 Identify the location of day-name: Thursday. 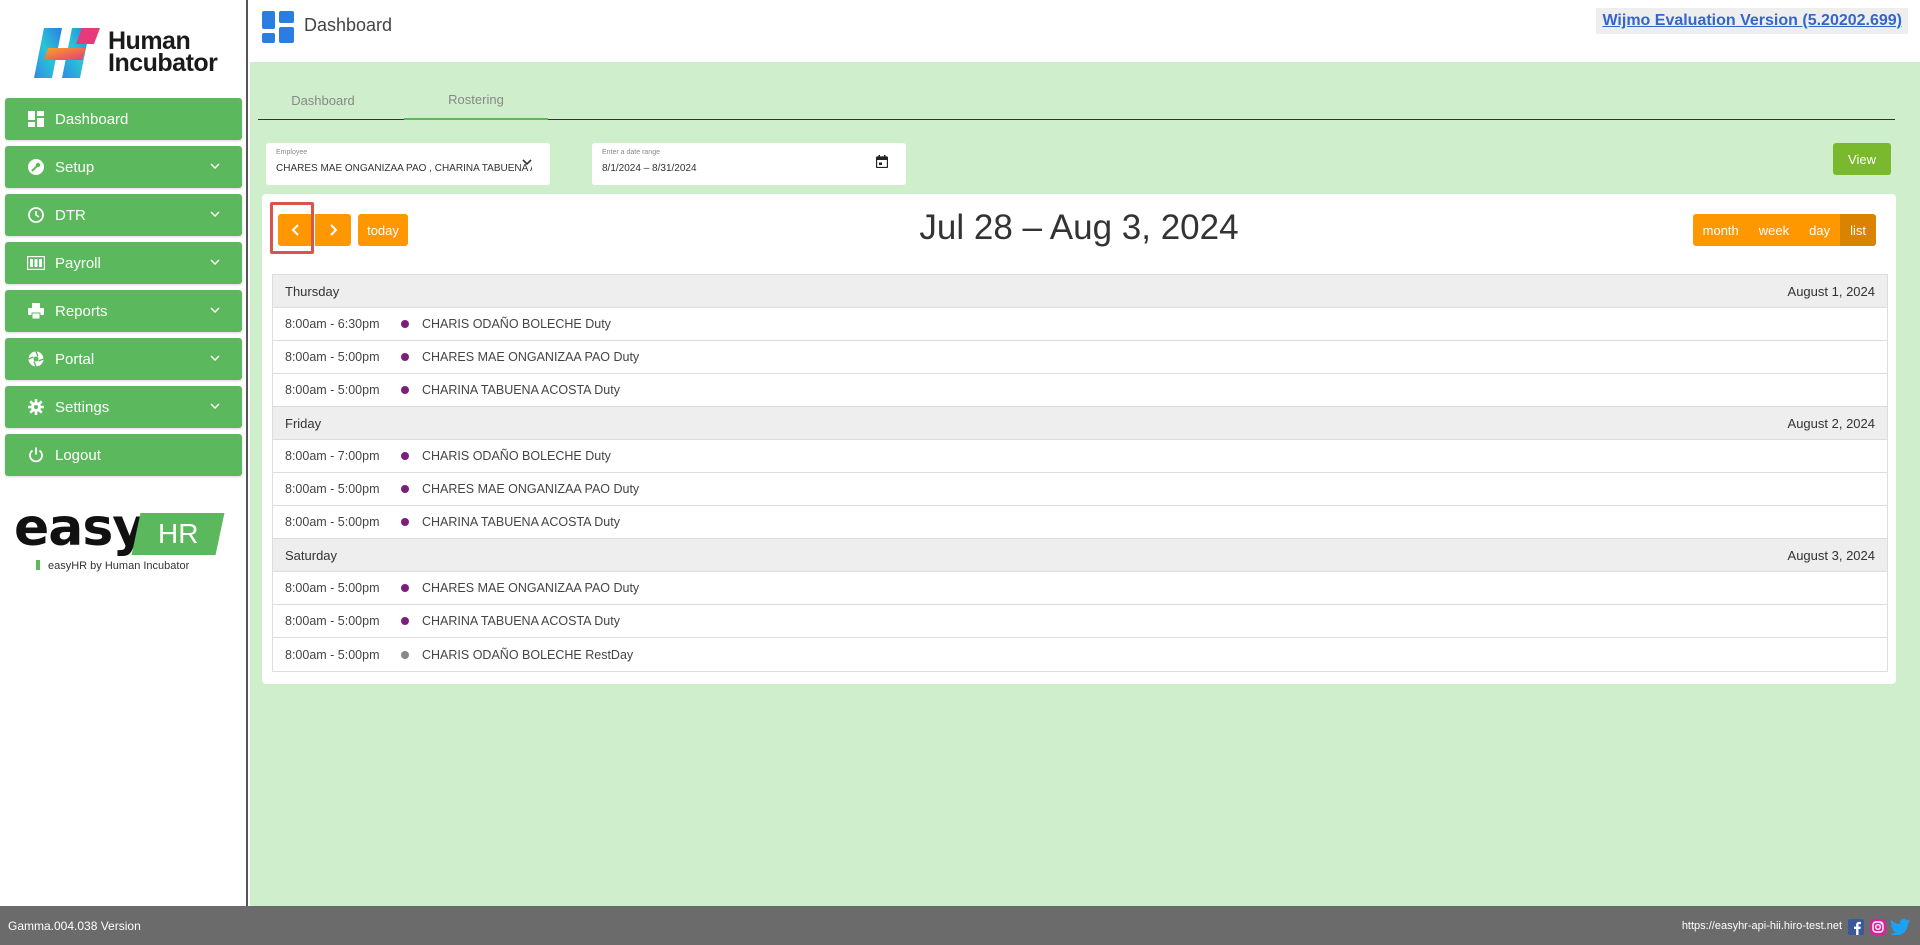
(312, 291).